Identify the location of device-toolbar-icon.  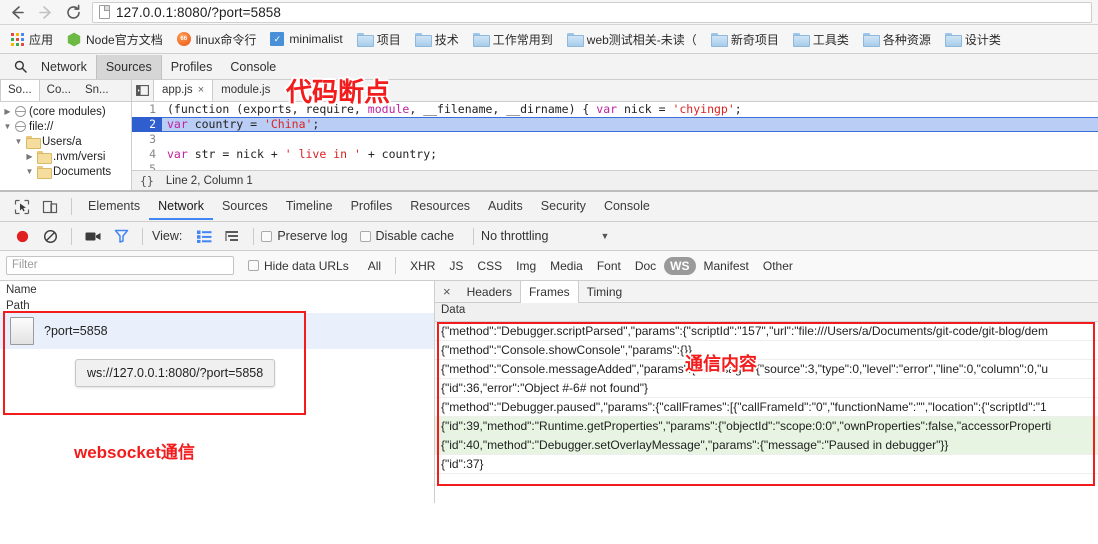
(50, 207).